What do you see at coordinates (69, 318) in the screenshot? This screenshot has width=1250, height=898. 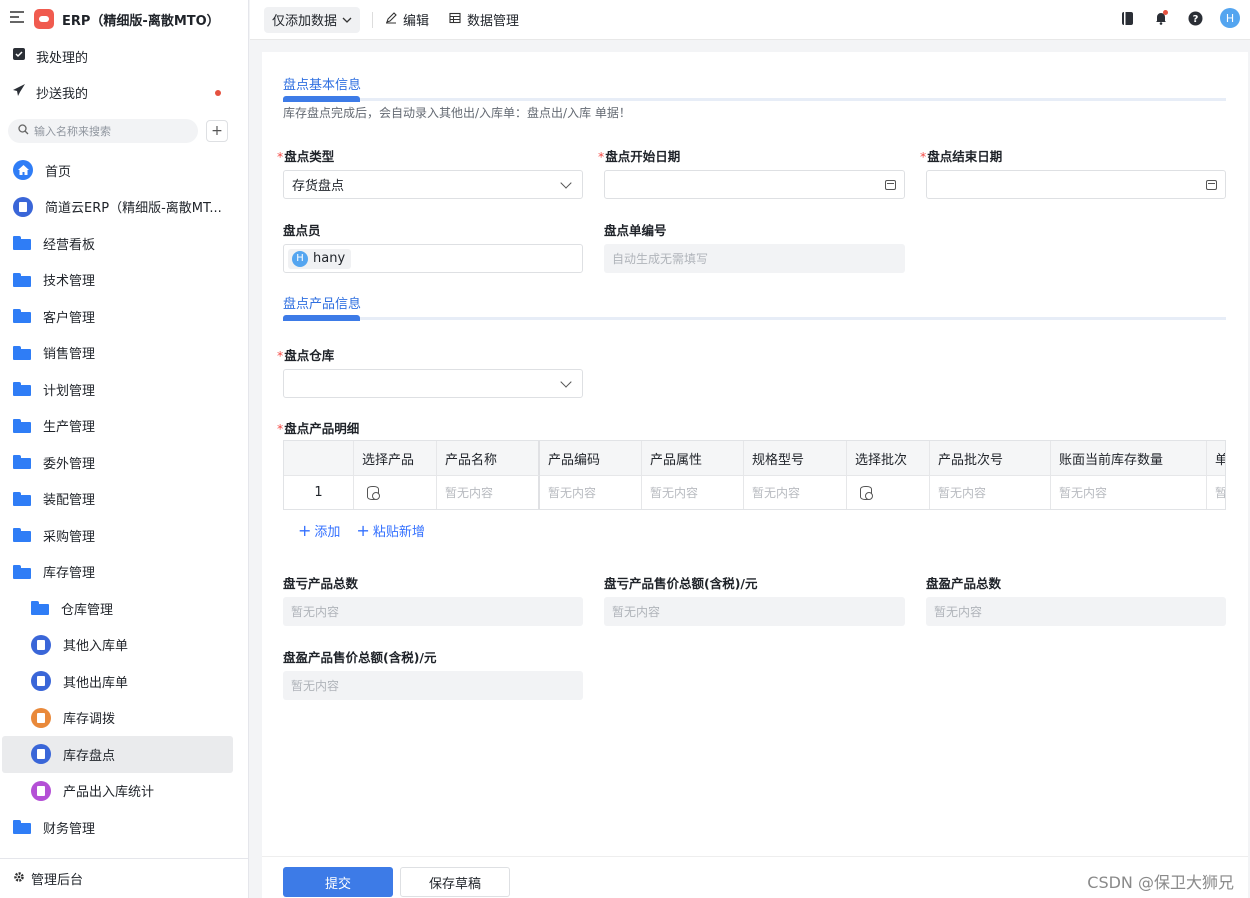 I see `sidebar-item-label: 客户管理` at bounding box center [69, 318].